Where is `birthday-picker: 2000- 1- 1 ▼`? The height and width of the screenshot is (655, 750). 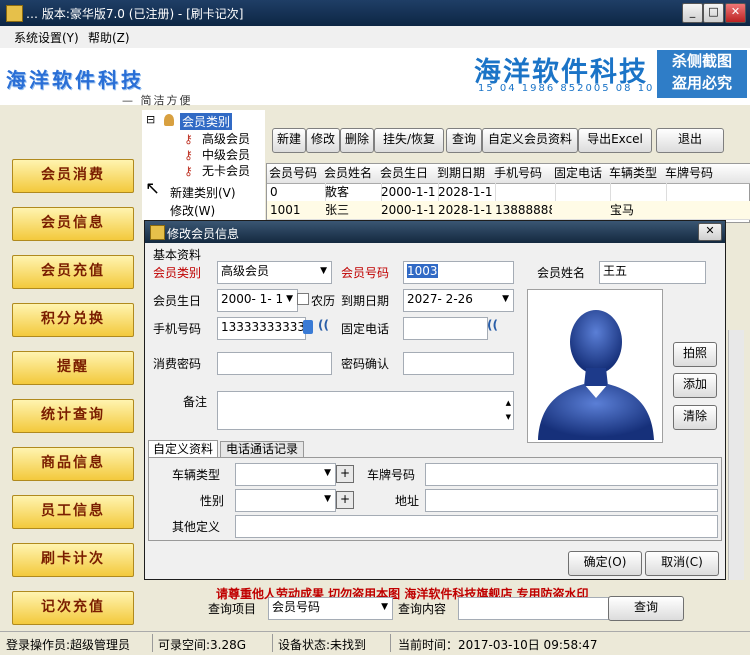 birthday-picker: 2000- 1- 1 ▼ is located at coordinates (257, 300).